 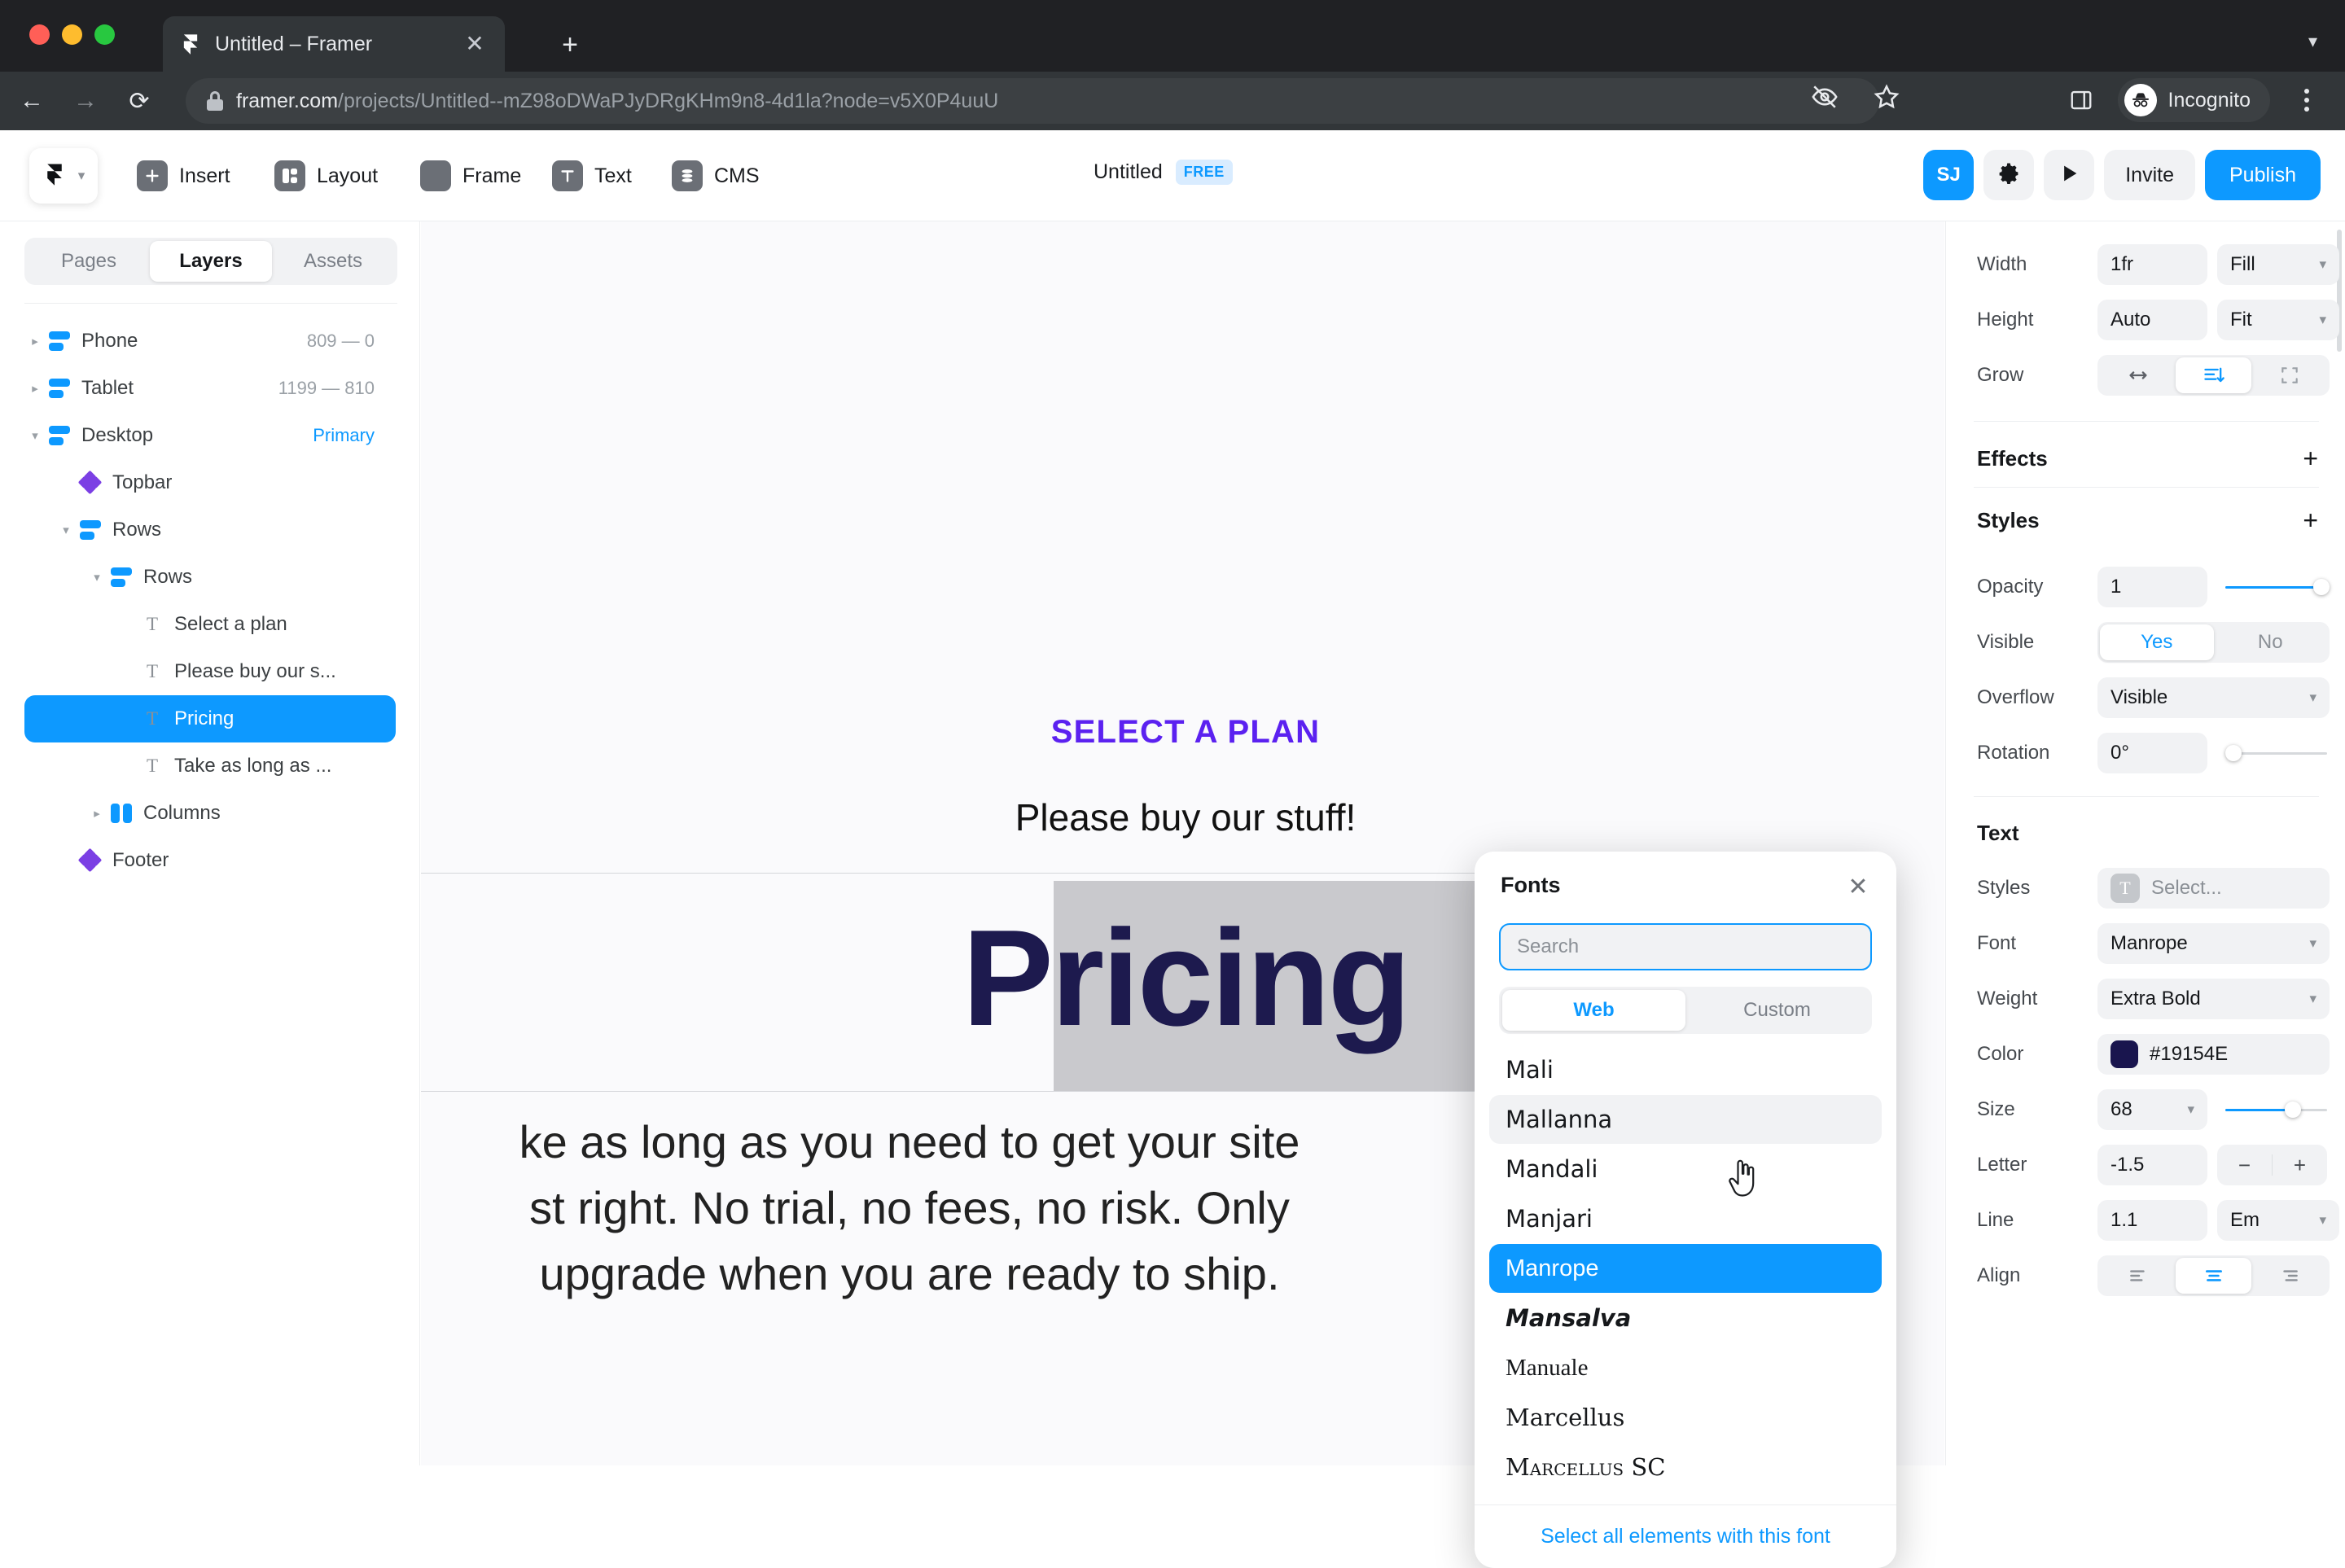 What do you see at coordinates (32, 101) in the screenshot?
I see `back-arrow-icon: ←` at bounding box center [32, 101].